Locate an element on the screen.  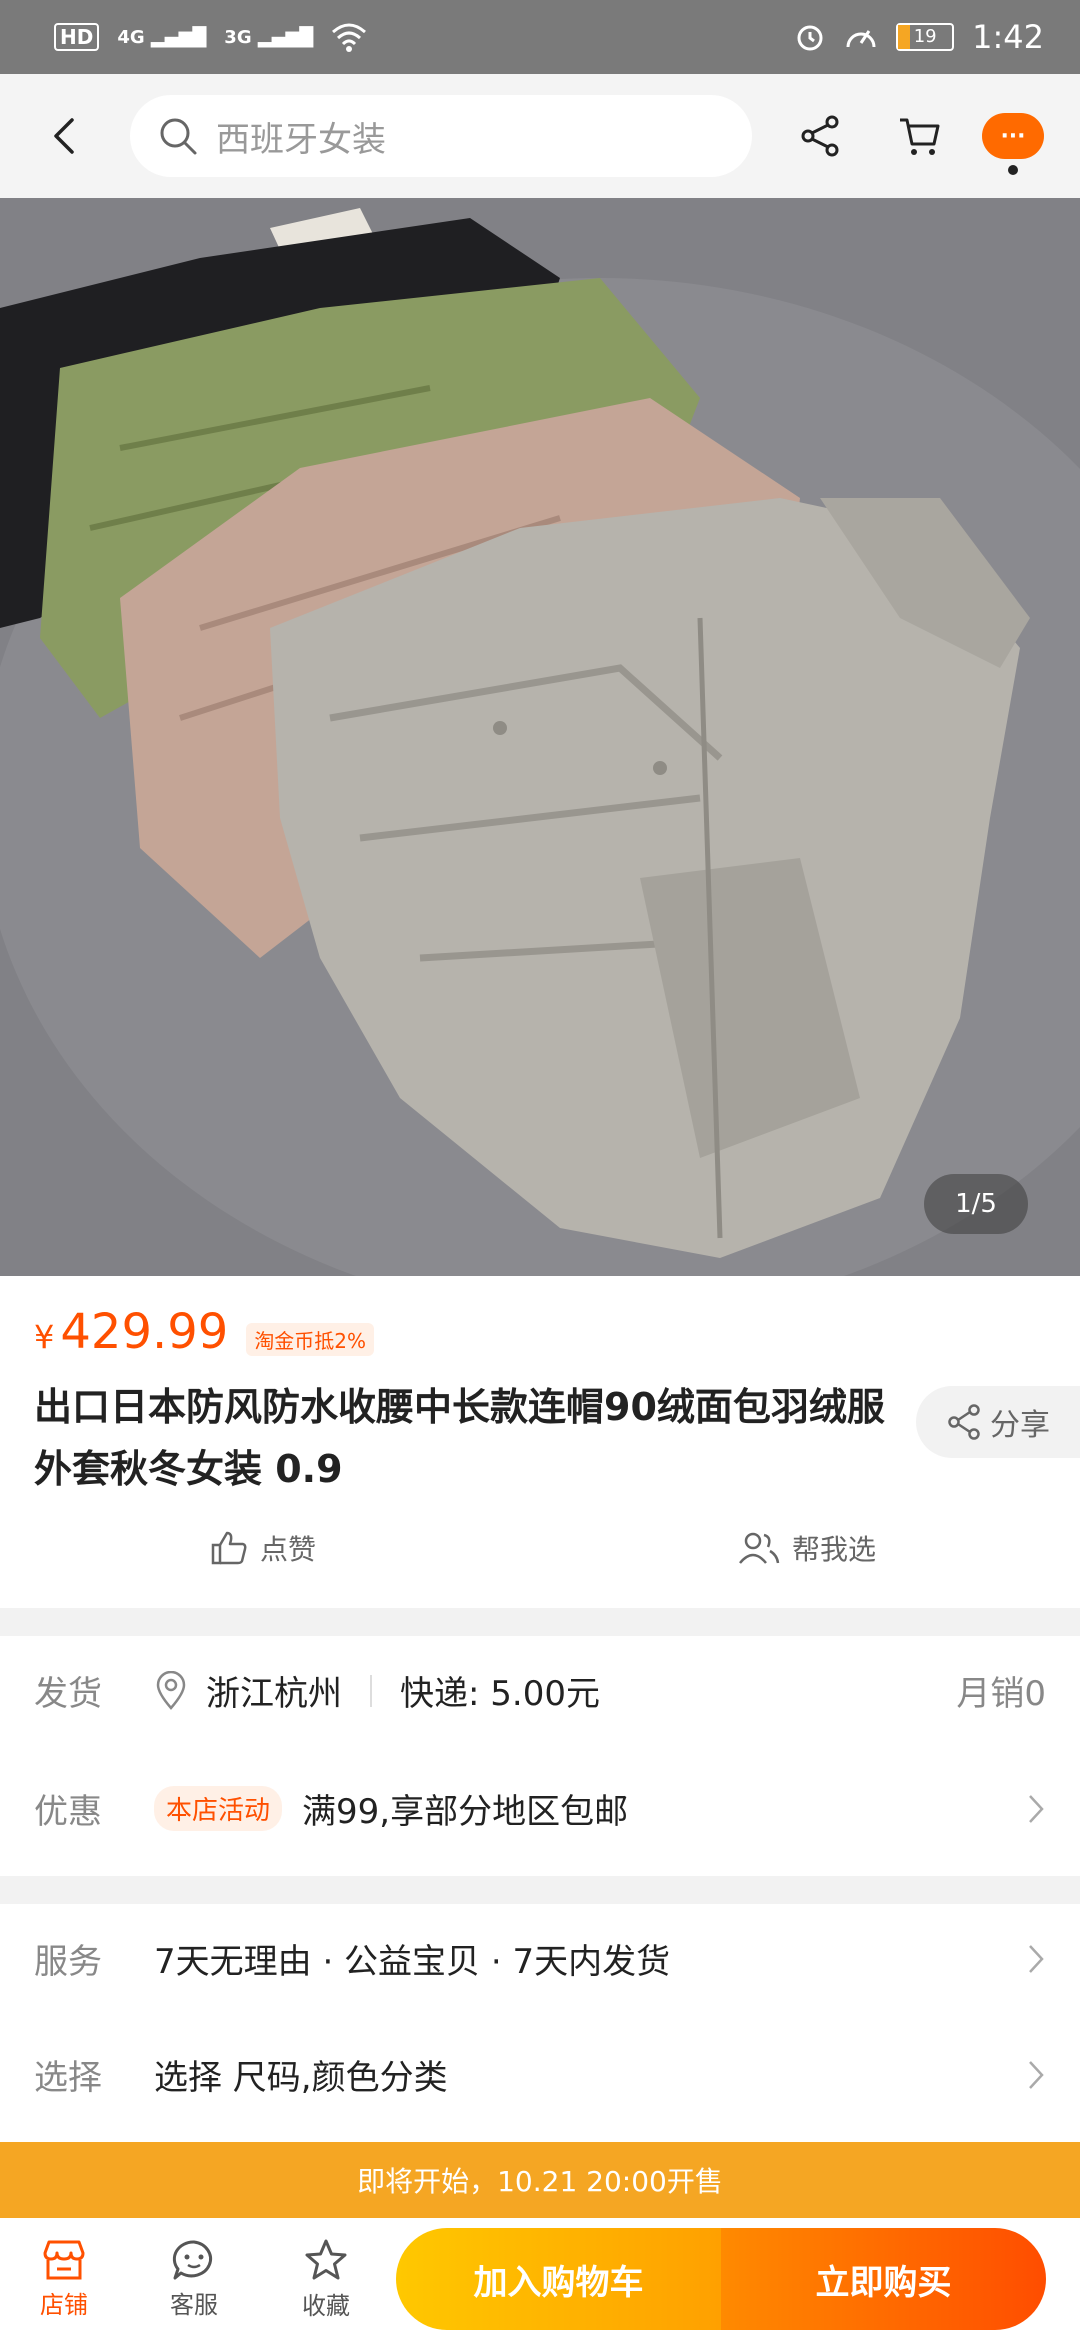
hd-indicator: HD is located at coordinates (77, 37).